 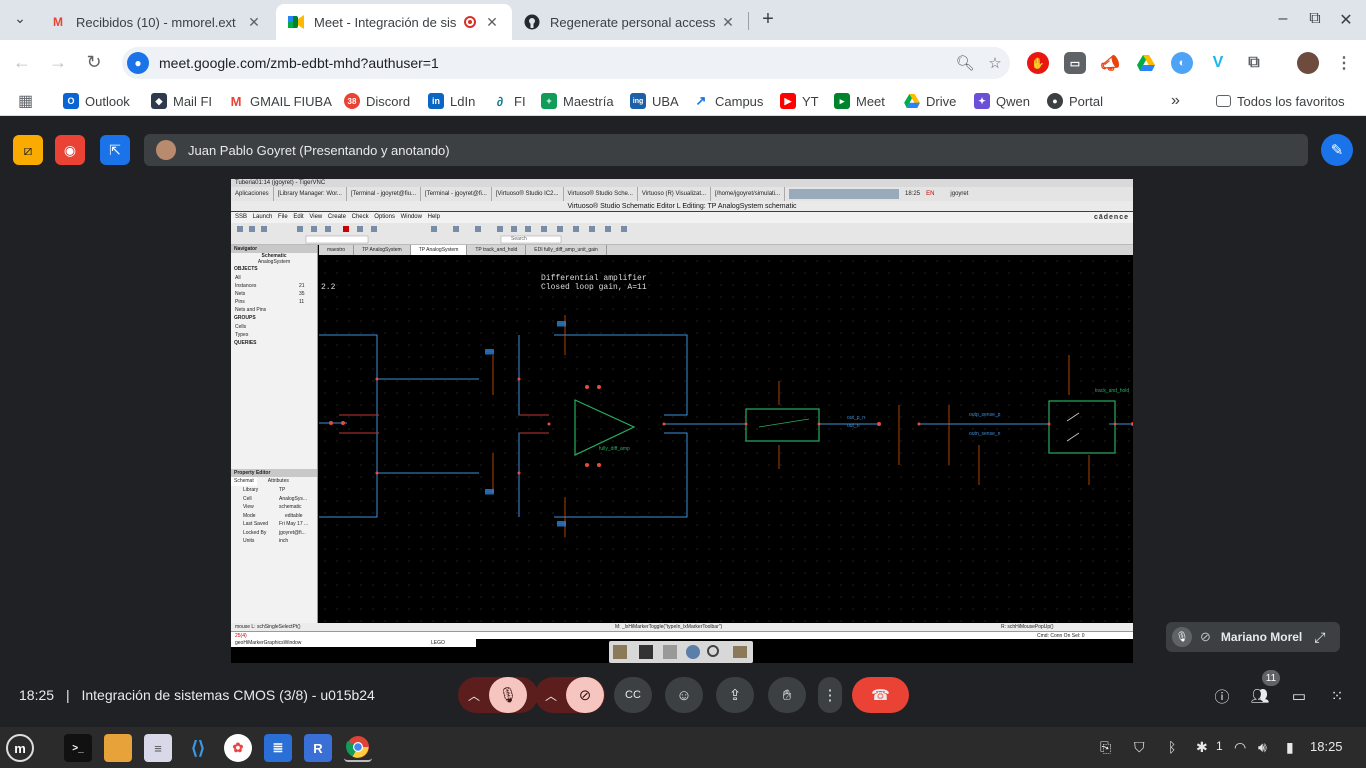 I want to click on writer-icon: ≣, so click(x=278, y=748).